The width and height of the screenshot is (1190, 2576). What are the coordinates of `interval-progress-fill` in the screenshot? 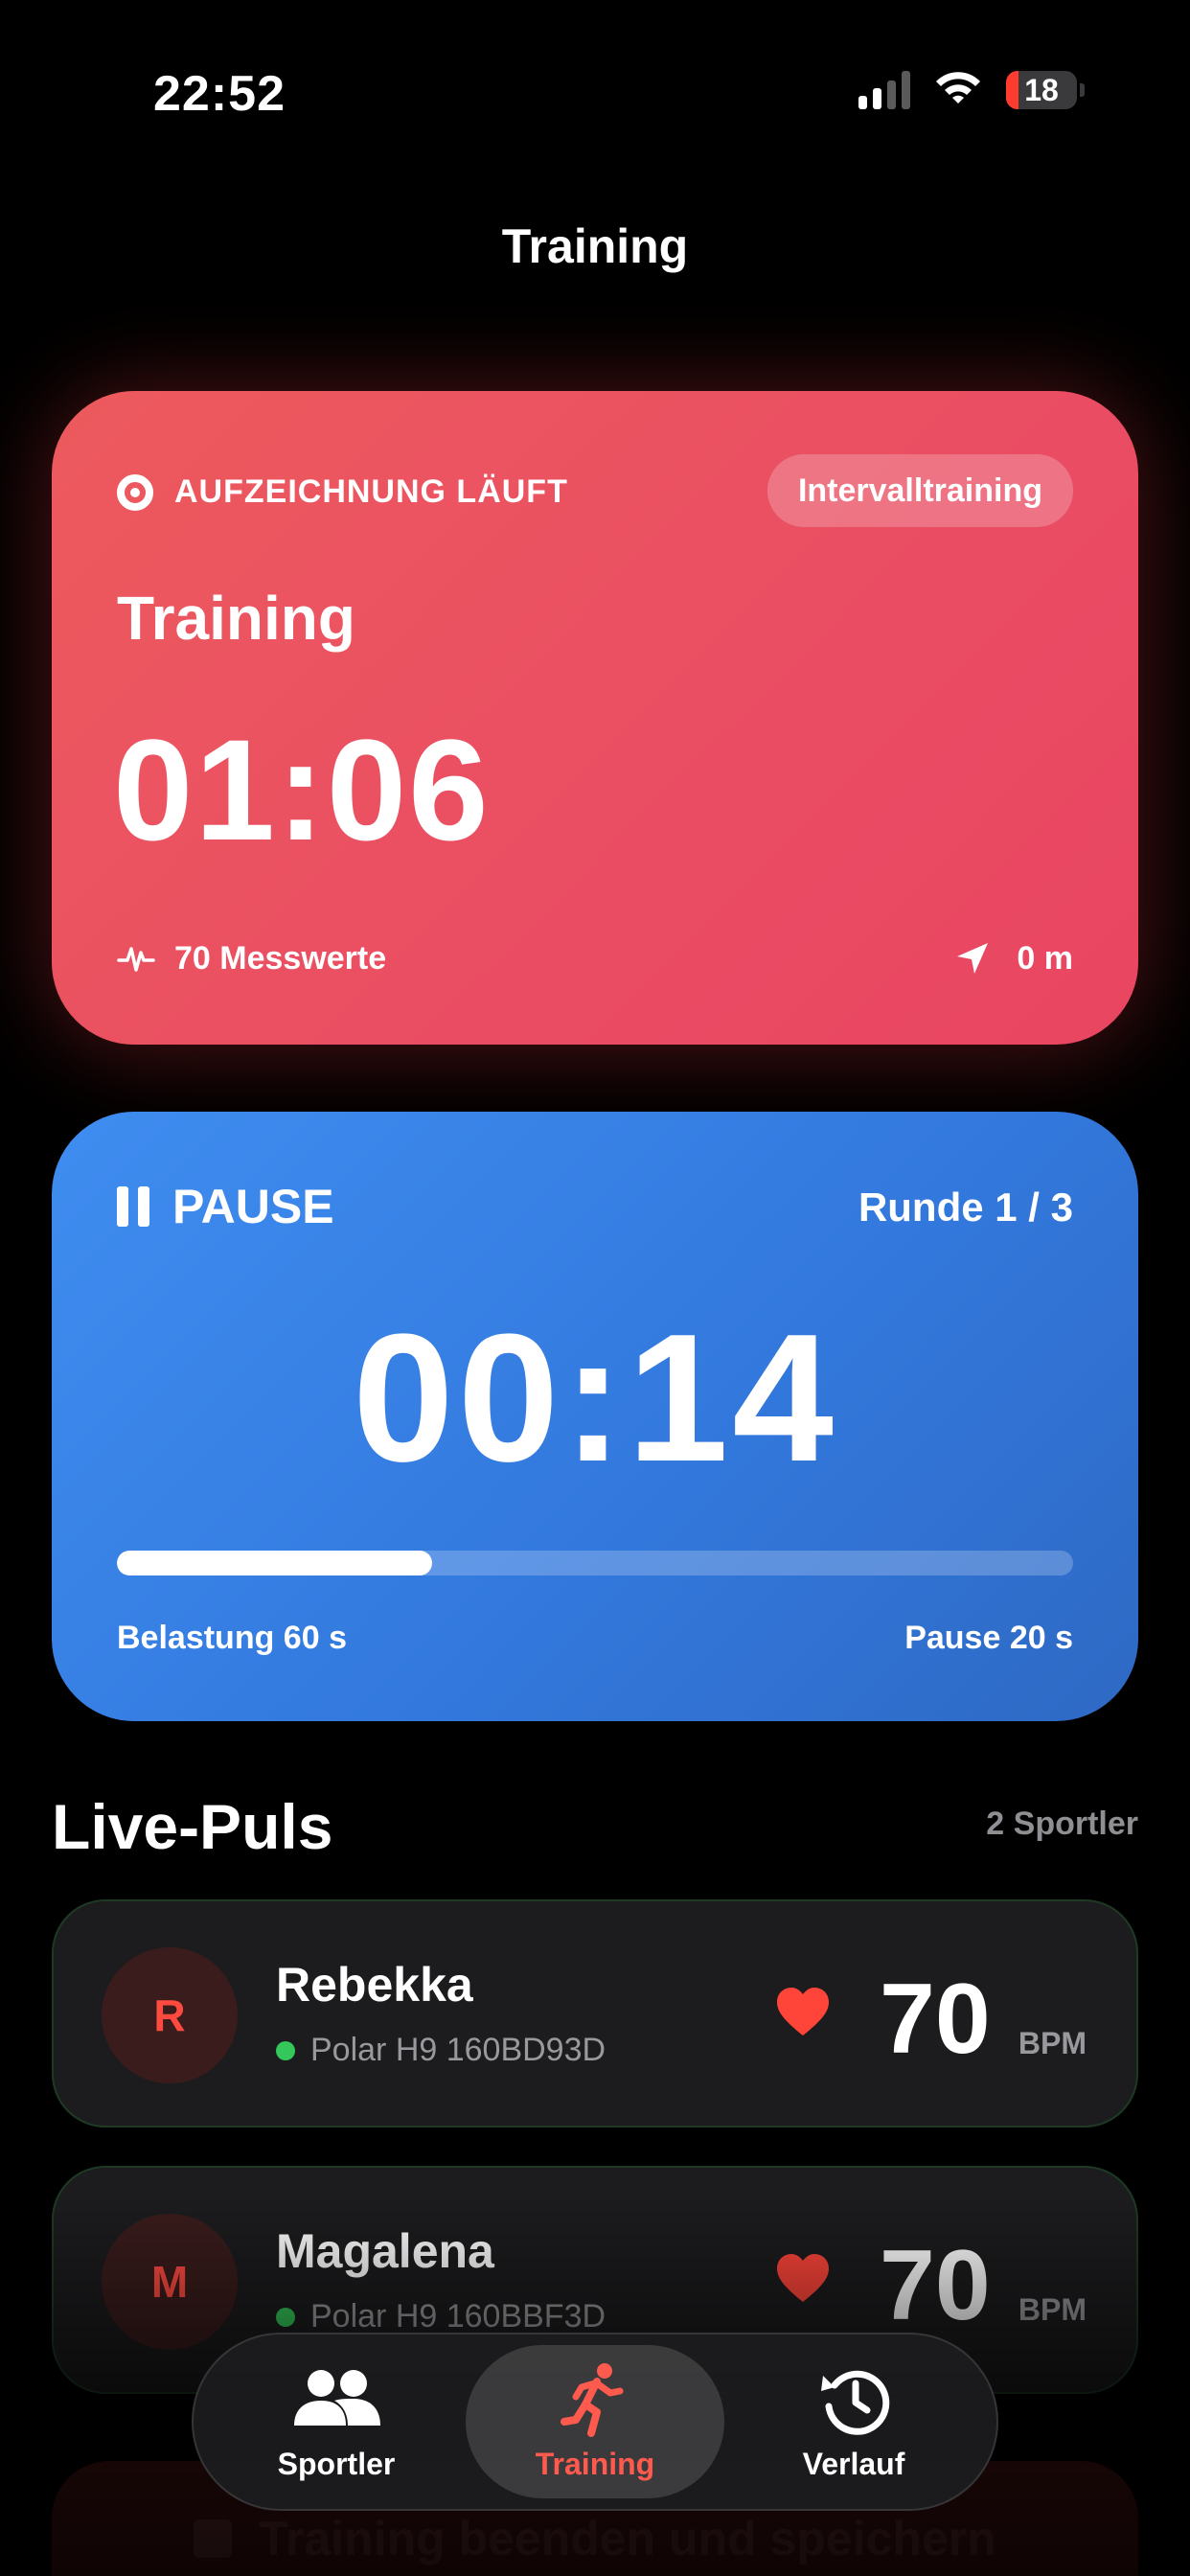 It's located at (275, 1563).